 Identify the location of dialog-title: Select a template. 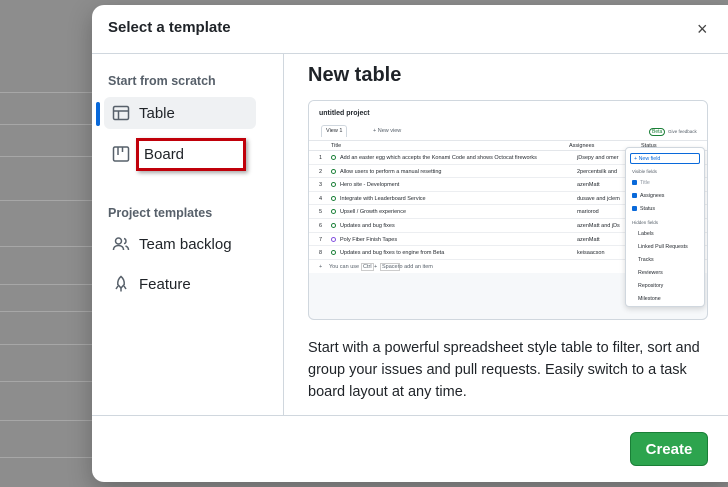
(169, 27).